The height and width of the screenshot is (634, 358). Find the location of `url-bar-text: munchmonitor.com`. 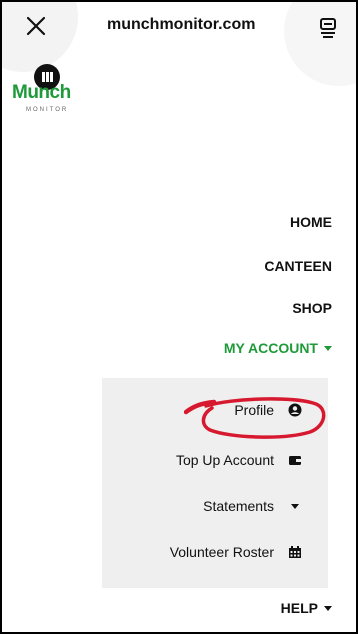

url-bar-text: munchmonitor.com is located at coordinates (181, 25).